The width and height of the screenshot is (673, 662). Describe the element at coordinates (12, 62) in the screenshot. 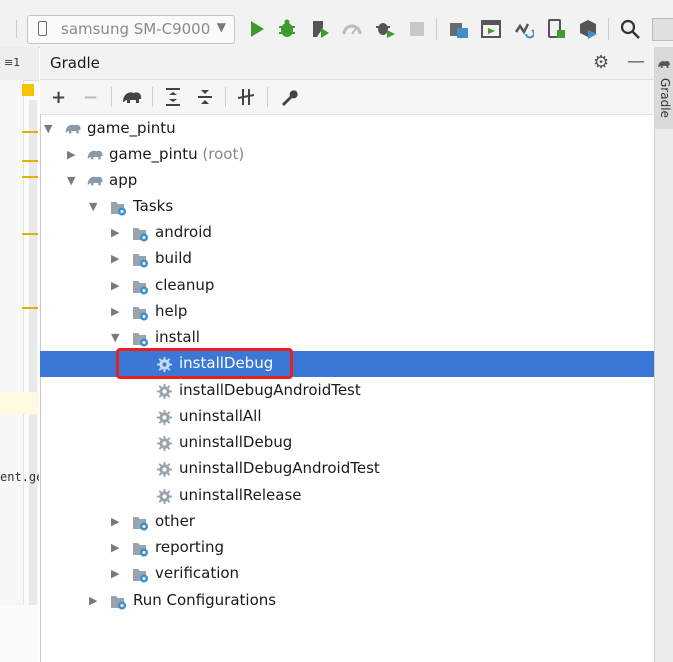

I see `sort-icon: ≡1` at that location.